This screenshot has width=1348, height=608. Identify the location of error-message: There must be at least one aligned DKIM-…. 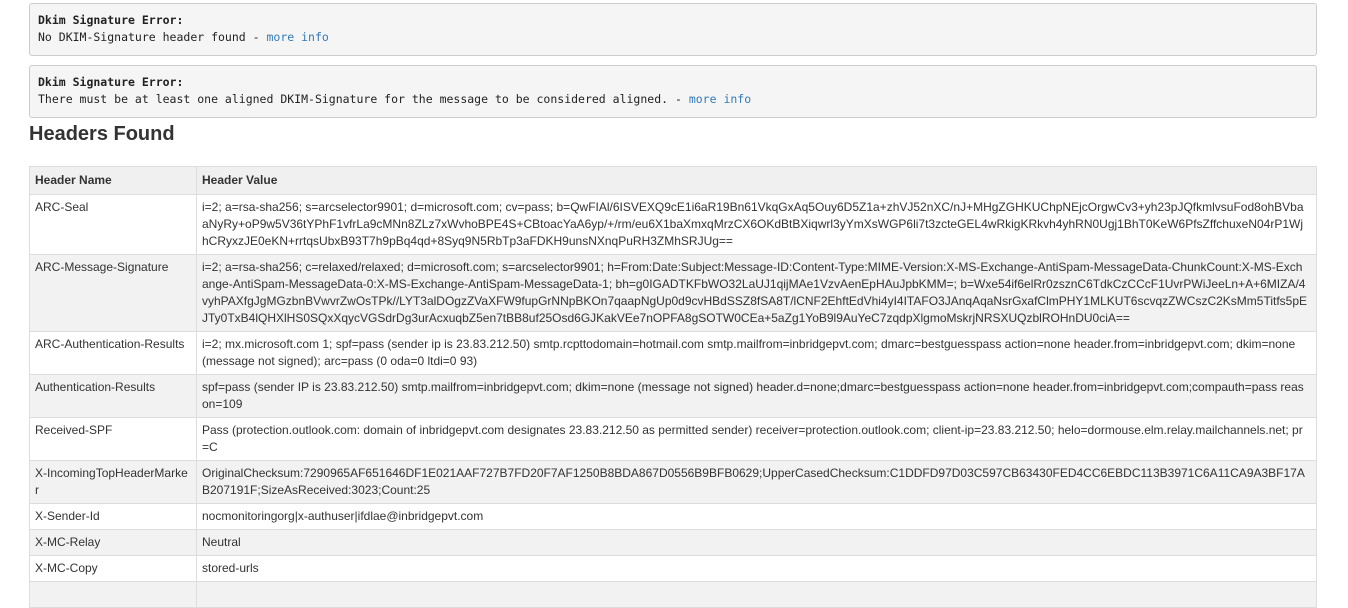
(363, 99).